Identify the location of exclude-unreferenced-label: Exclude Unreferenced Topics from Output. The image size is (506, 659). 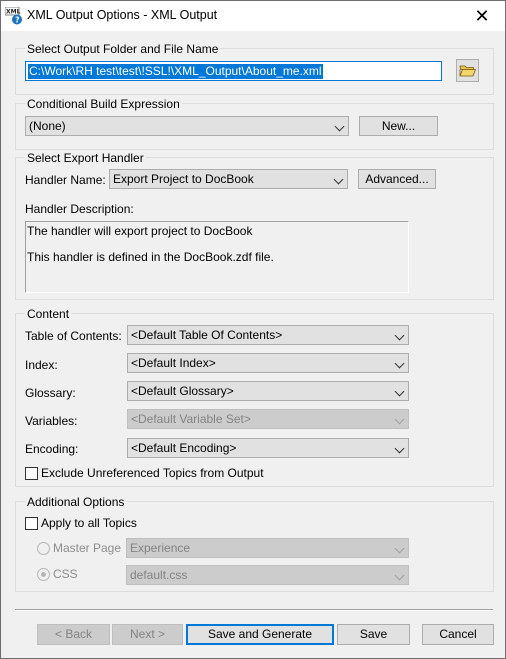
(152, 473).